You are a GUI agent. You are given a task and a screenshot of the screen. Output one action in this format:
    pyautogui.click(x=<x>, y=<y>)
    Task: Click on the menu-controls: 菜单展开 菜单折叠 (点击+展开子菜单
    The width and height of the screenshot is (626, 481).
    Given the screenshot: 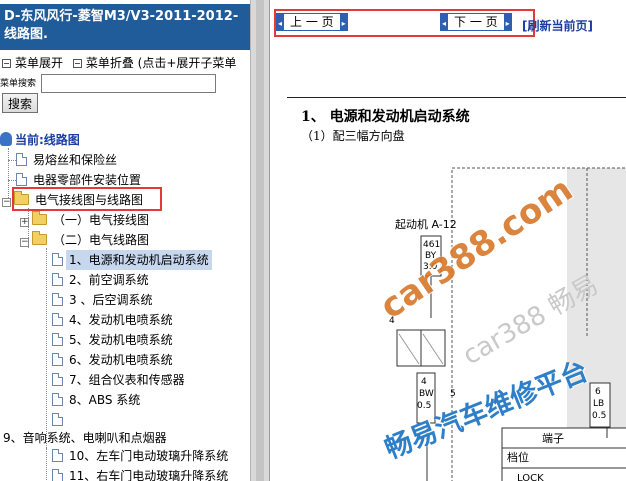 What is the action you would take?
    pyautogui.click(x=125, y=62)
    